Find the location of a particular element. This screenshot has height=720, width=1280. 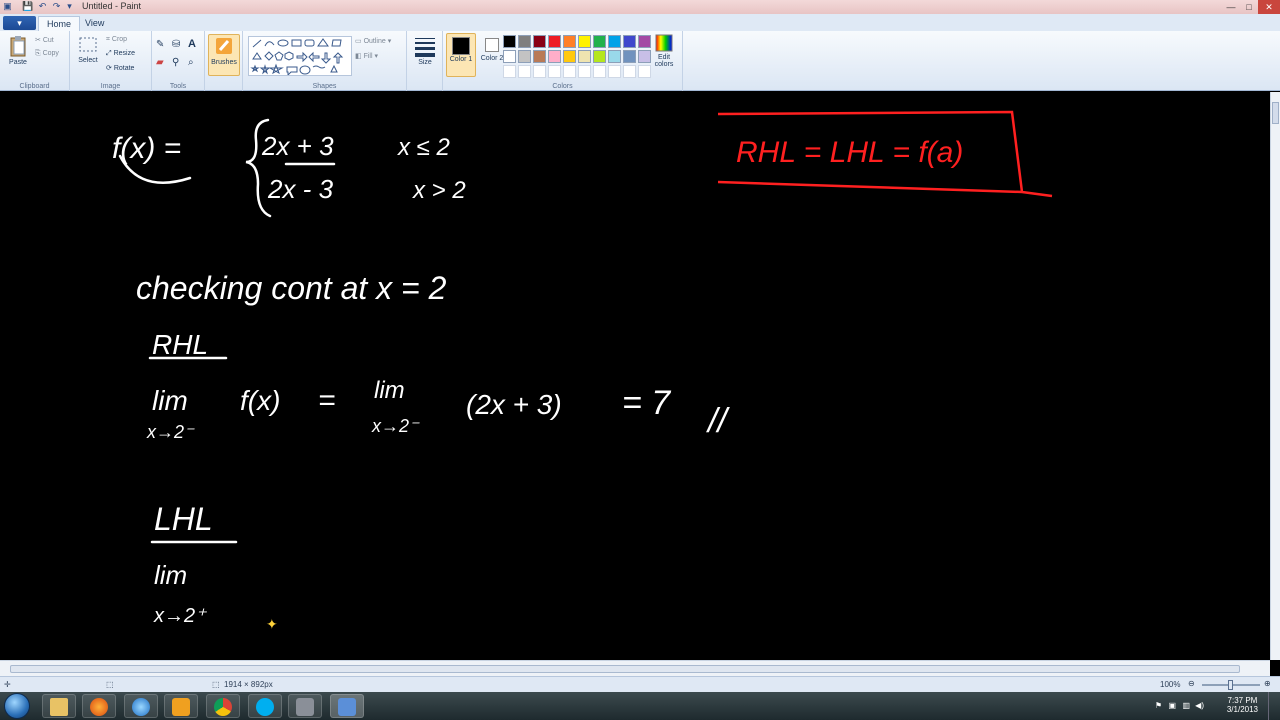

horizontal-scrollbar is located at coordinates (635, 668).